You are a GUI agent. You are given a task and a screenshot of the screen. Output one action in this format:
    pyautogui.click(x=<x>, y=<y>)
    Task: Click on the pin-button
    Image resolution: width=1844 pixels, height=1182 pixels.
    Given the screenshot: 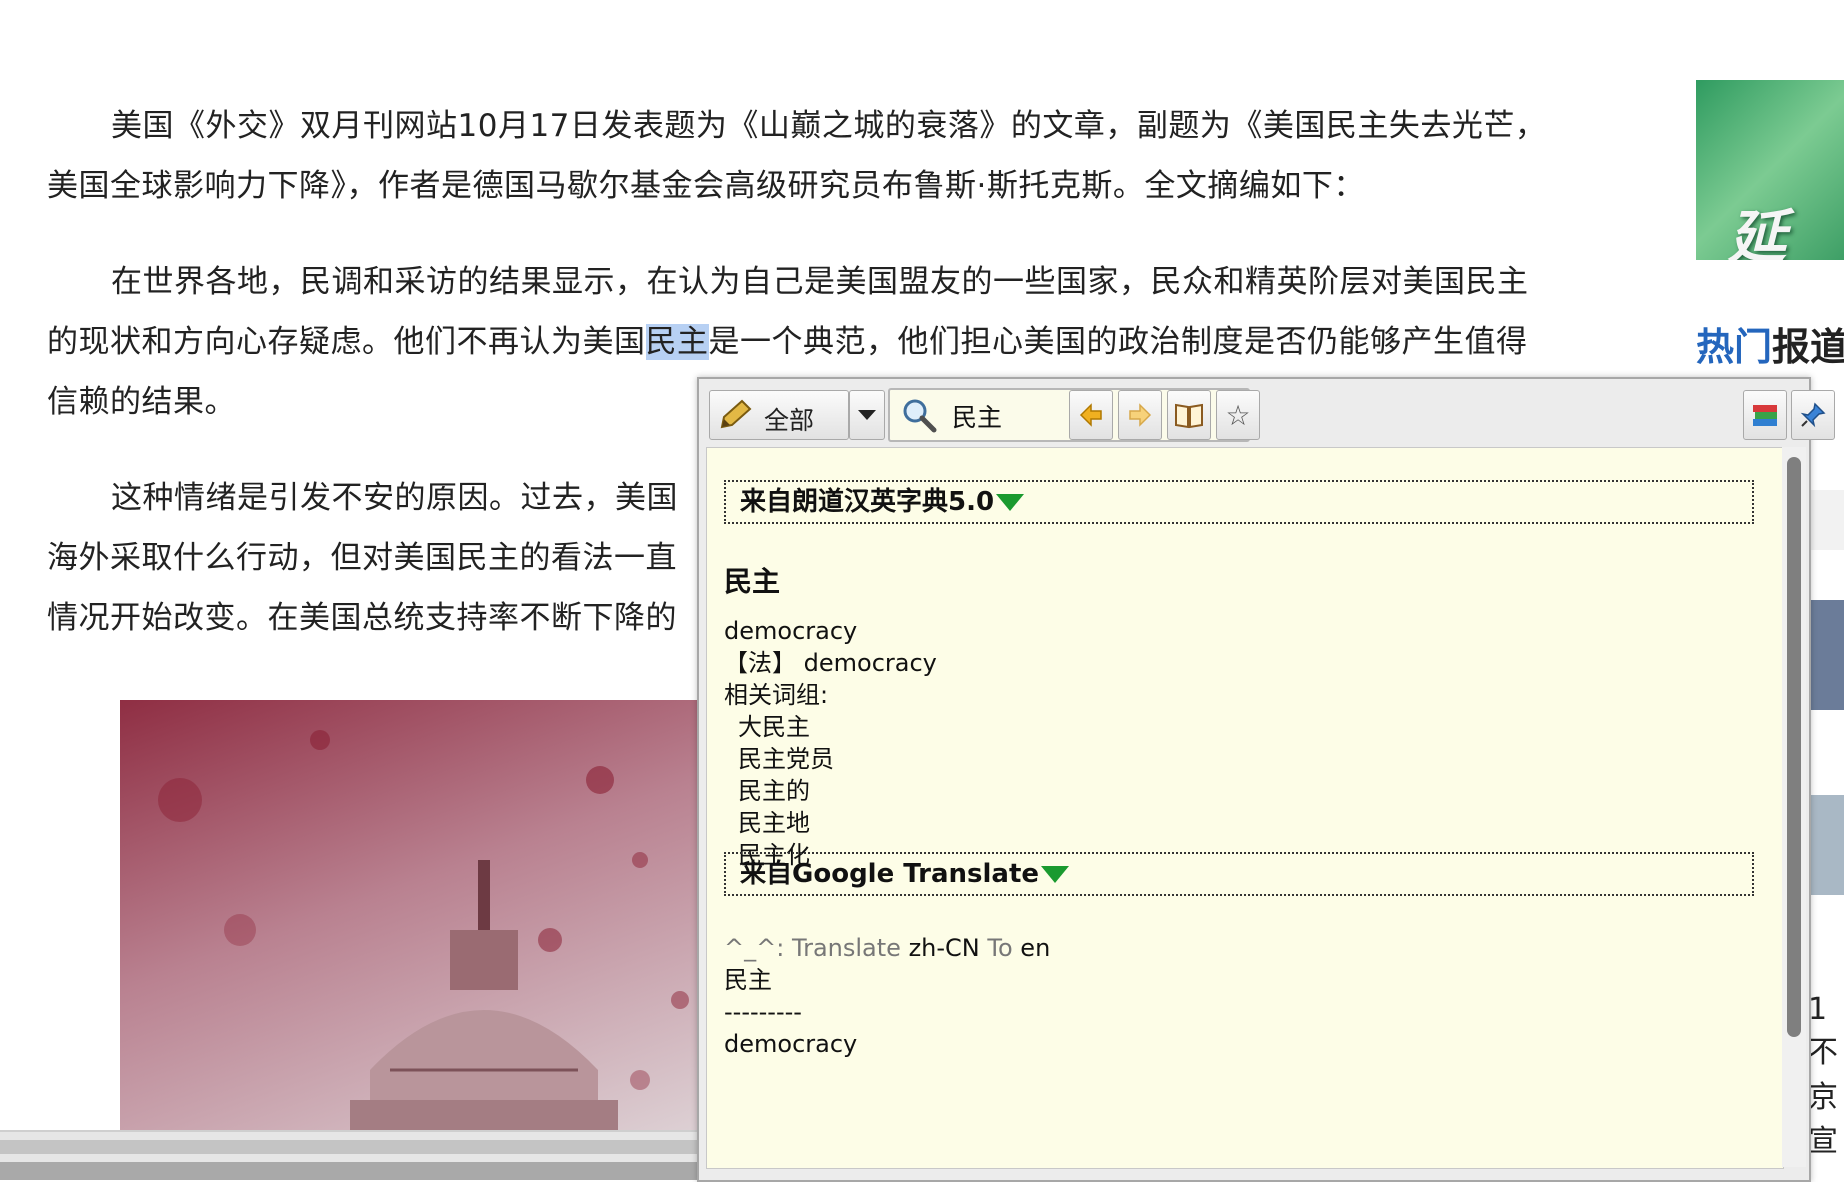 What is the action you would take?
    pyautogui.click(x=1813, y=415)
    